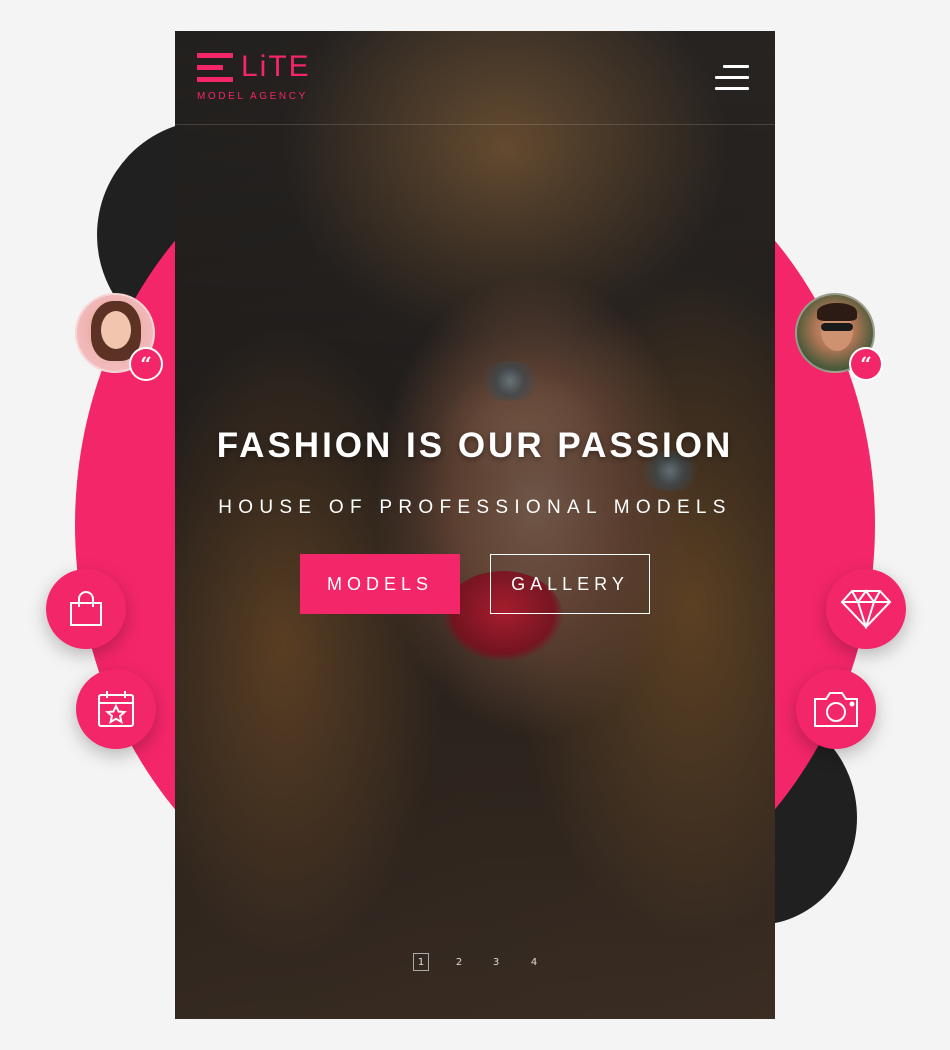 The height and width of the screenshot is (1050, 950). I want to click on logo-tagline: MODEL AGENCY, so click(252, 96).